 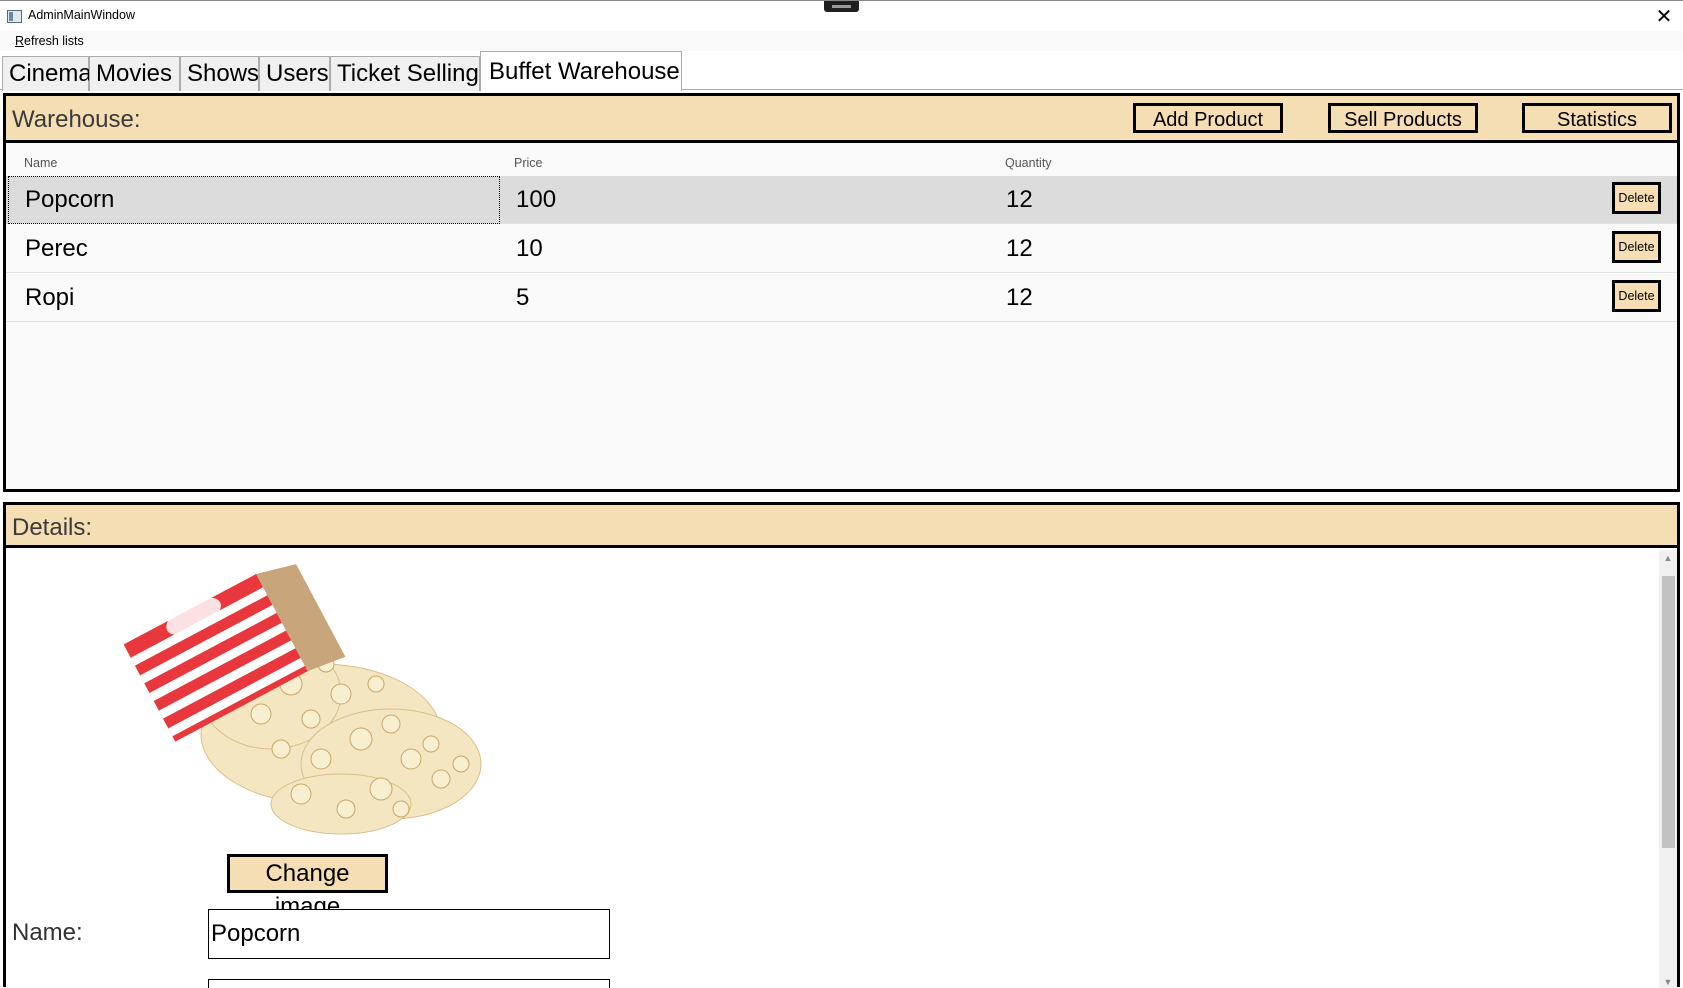 I want to click on tab-buffet-warehouse: Buffet Warehouse, so click(x=581, y=71).